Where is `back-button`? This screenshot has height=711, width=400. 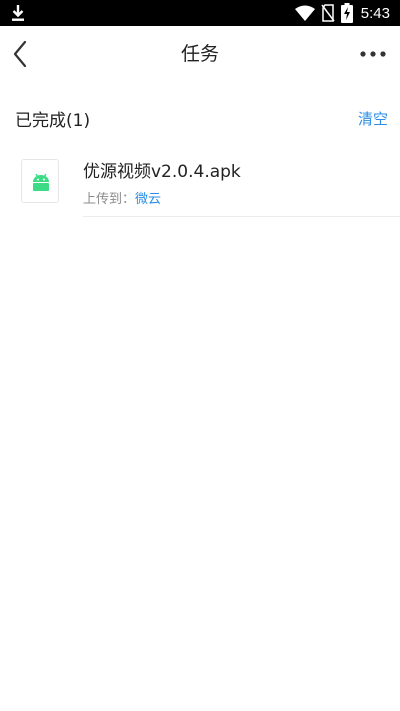
back-button is located at coordinates (22, 54).